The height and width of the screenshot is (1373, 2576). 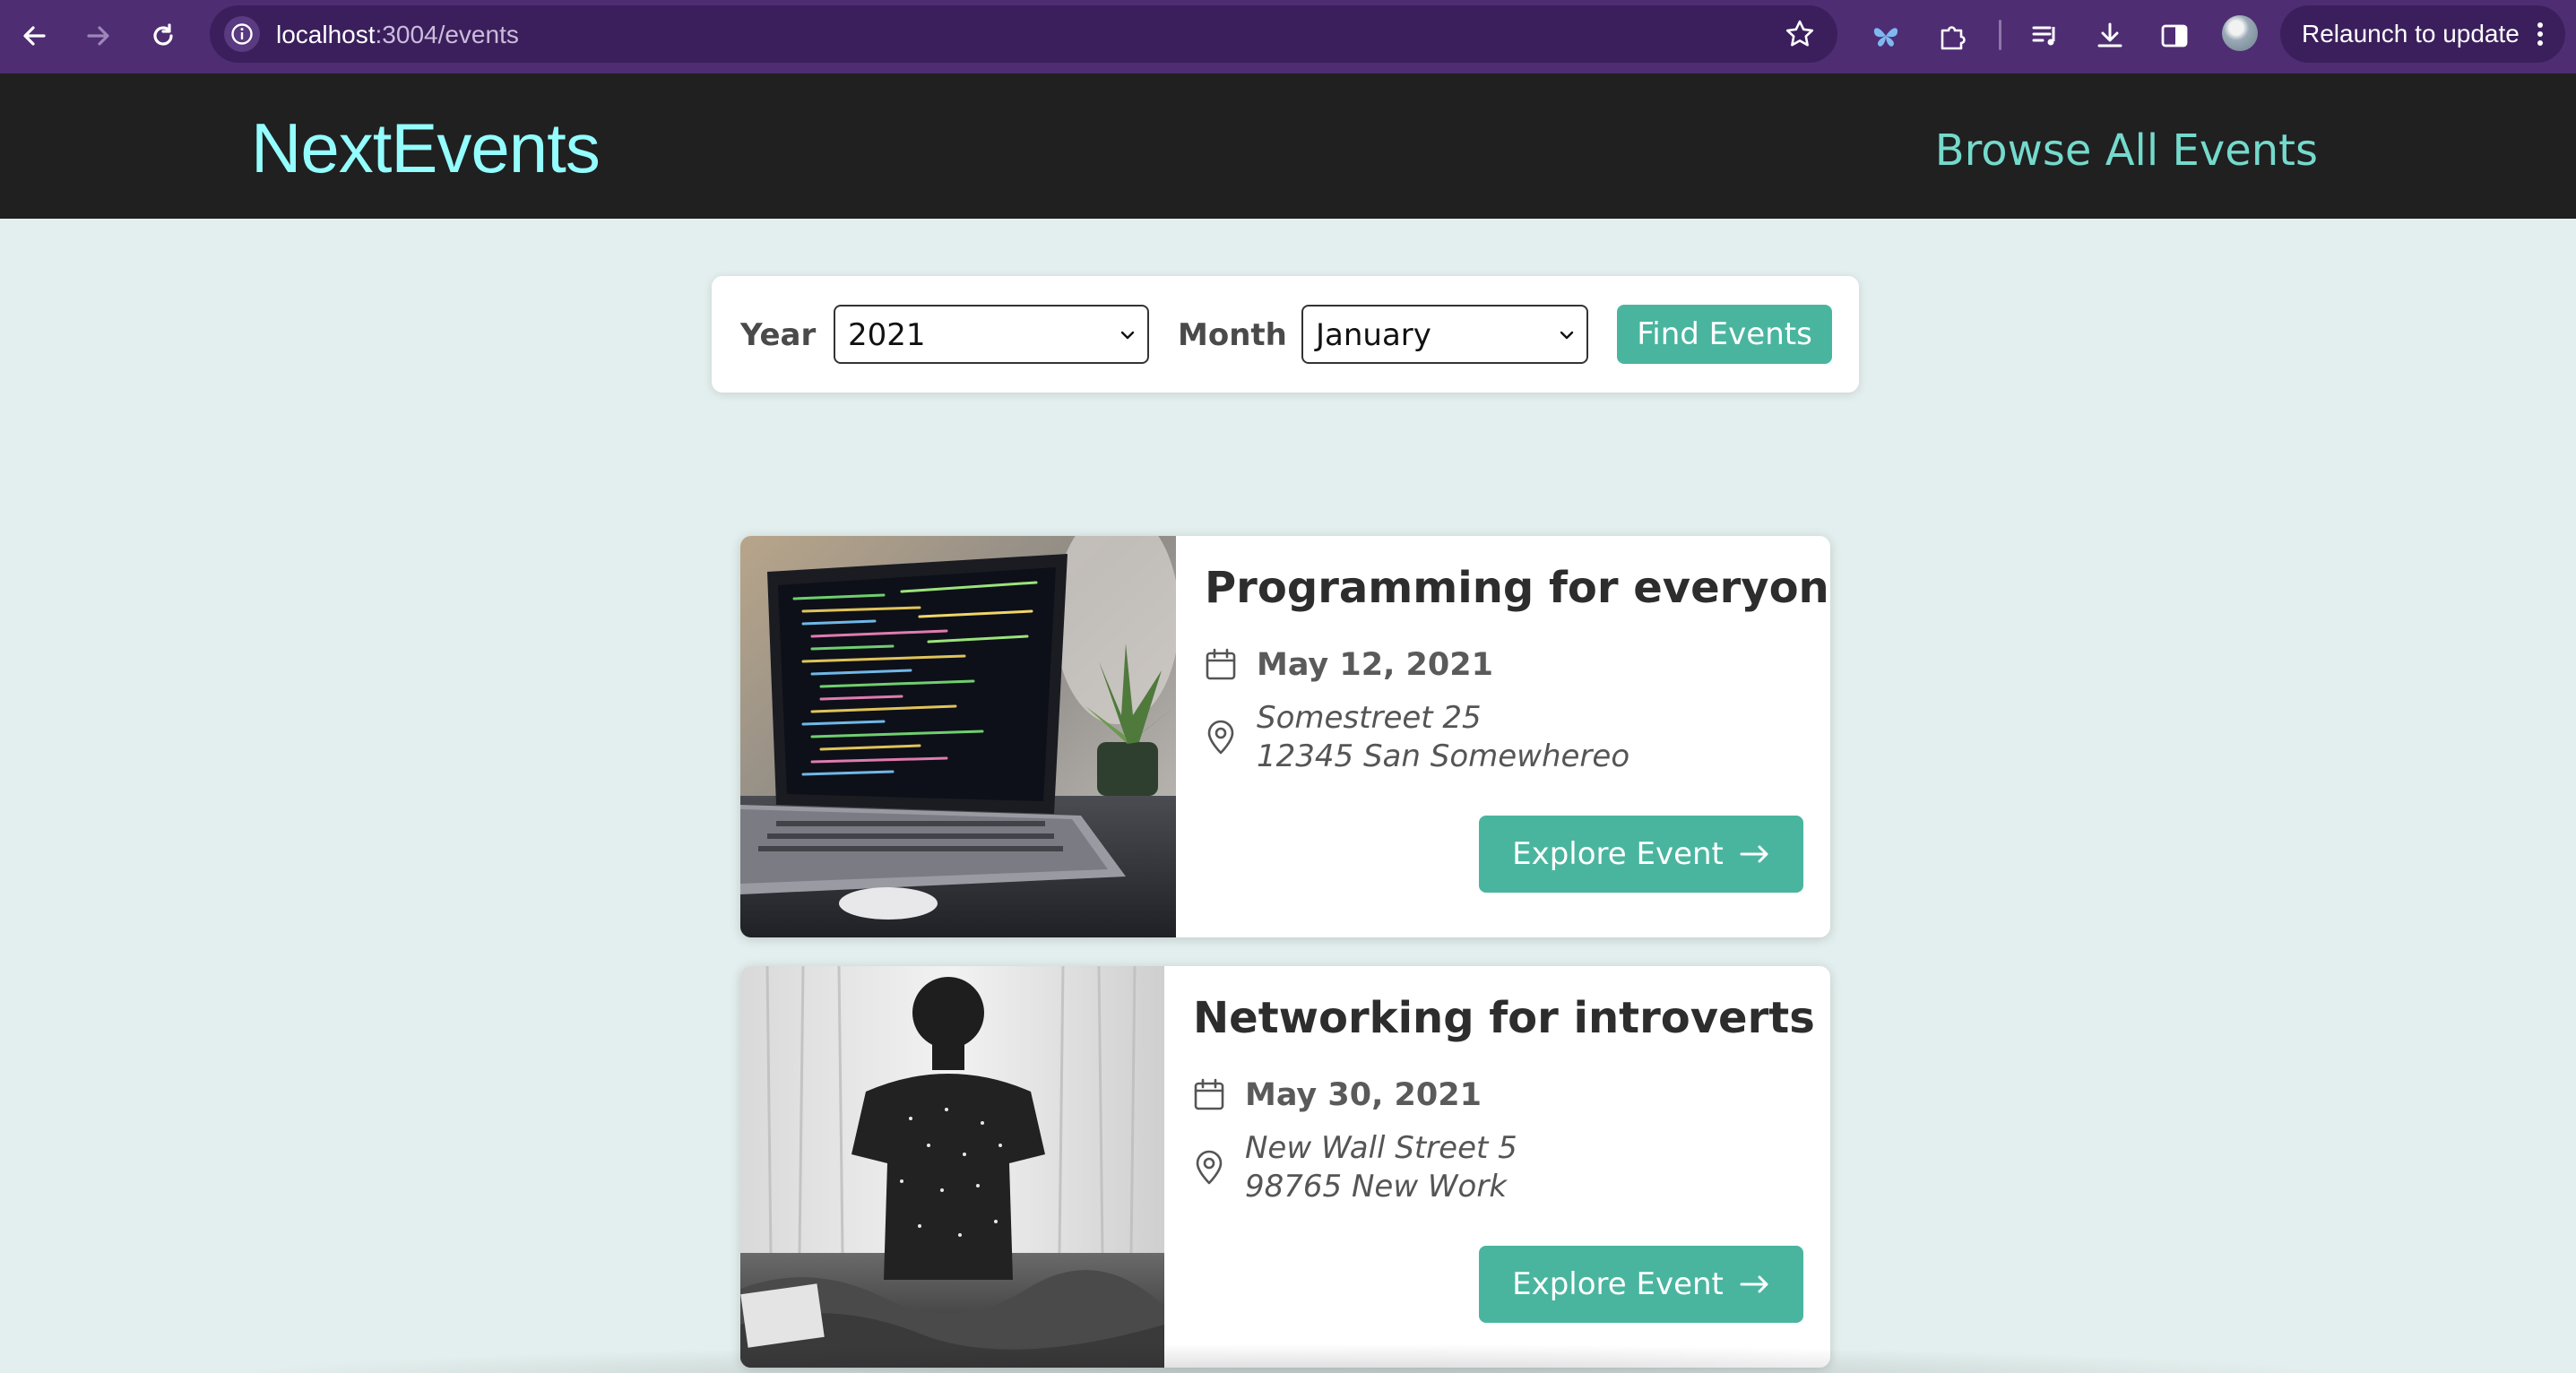 I want to click on month-select-value: January, so click(x=1373, y=335).